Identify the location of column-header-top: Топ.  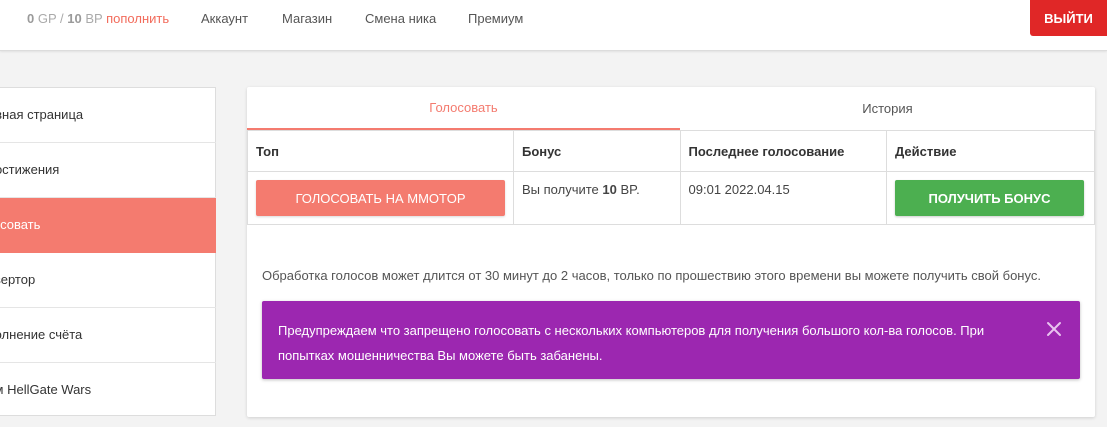
(380, 151).